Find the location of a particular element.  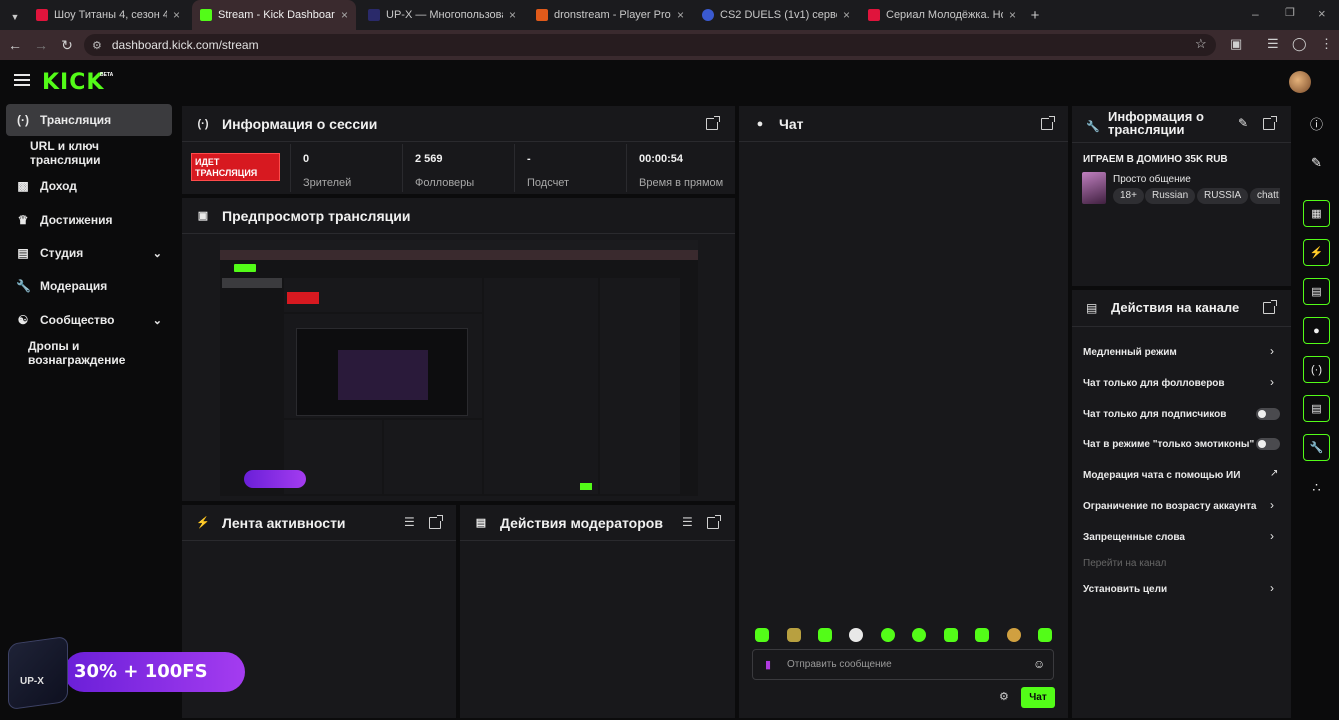

panel-title: Чат is located at coordinates (791, 123).